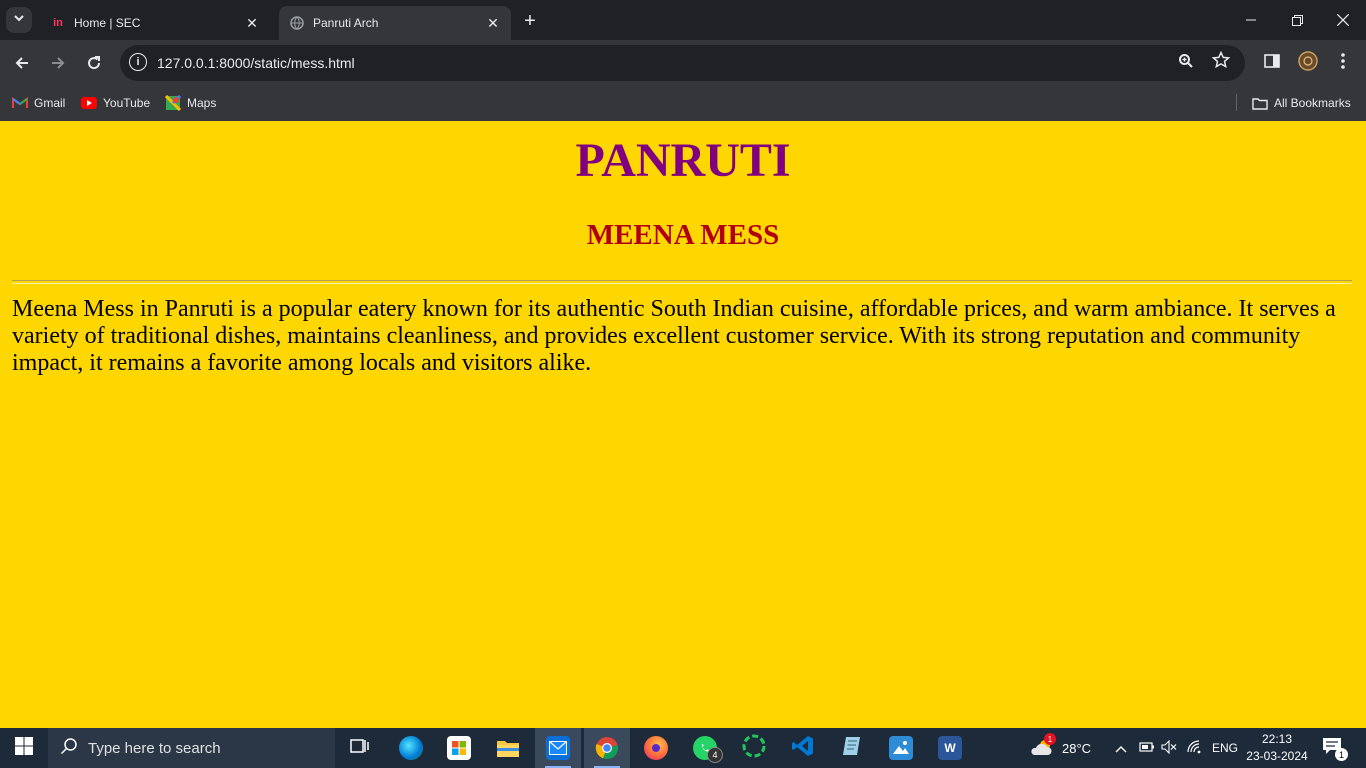 Image resolution: width=1366 pixels, height=768 pixels. What do you see at coordinates (1343, 63) in the screenshot?
I see `more-menu-icon` at bounding box center [1343, 63].